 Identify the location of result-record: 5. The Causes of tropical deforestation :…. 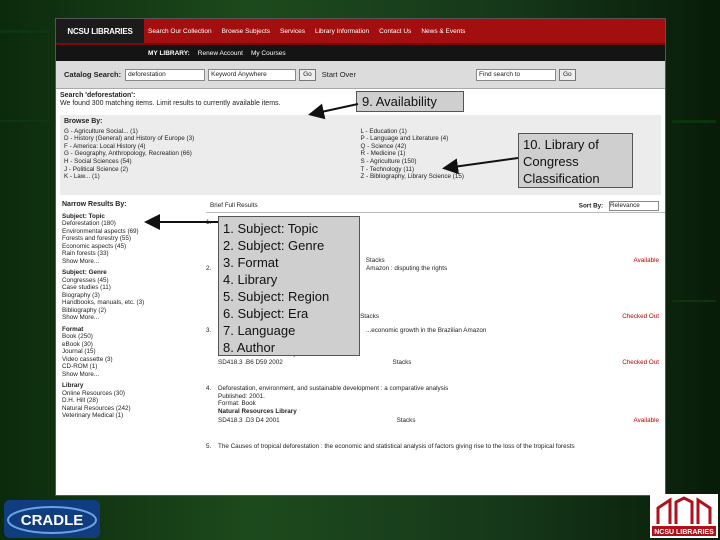
(432, 447).